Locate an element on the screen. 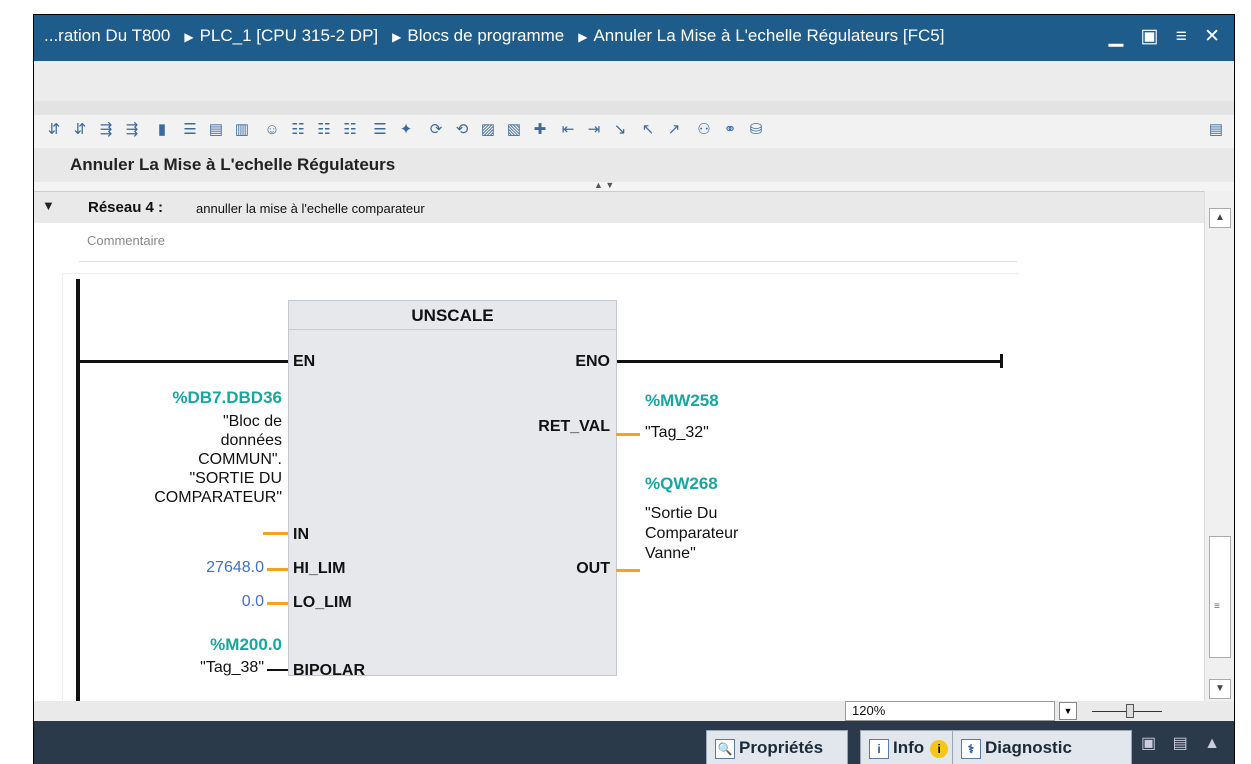 The height and width of the screenshot is (764, 1251). empty-toolbar-area is located at coordinates (634, 81).